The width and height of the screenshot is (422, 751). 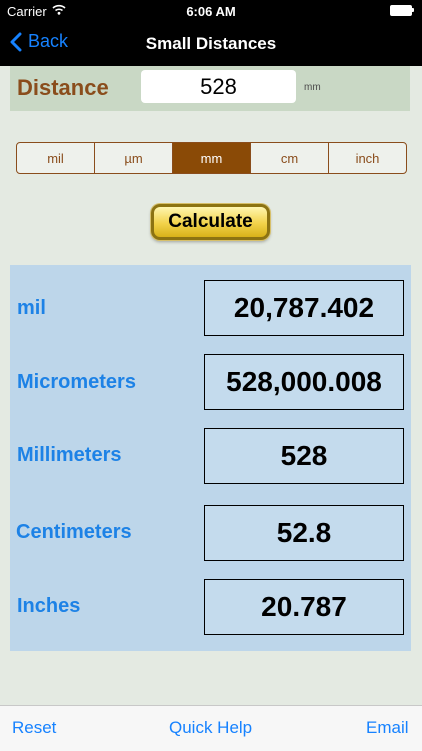 What do you see at coordinates (134, 158) in the screenshot?
I see `unit-option-micrometer: µm` at bounding box center [134, 158].